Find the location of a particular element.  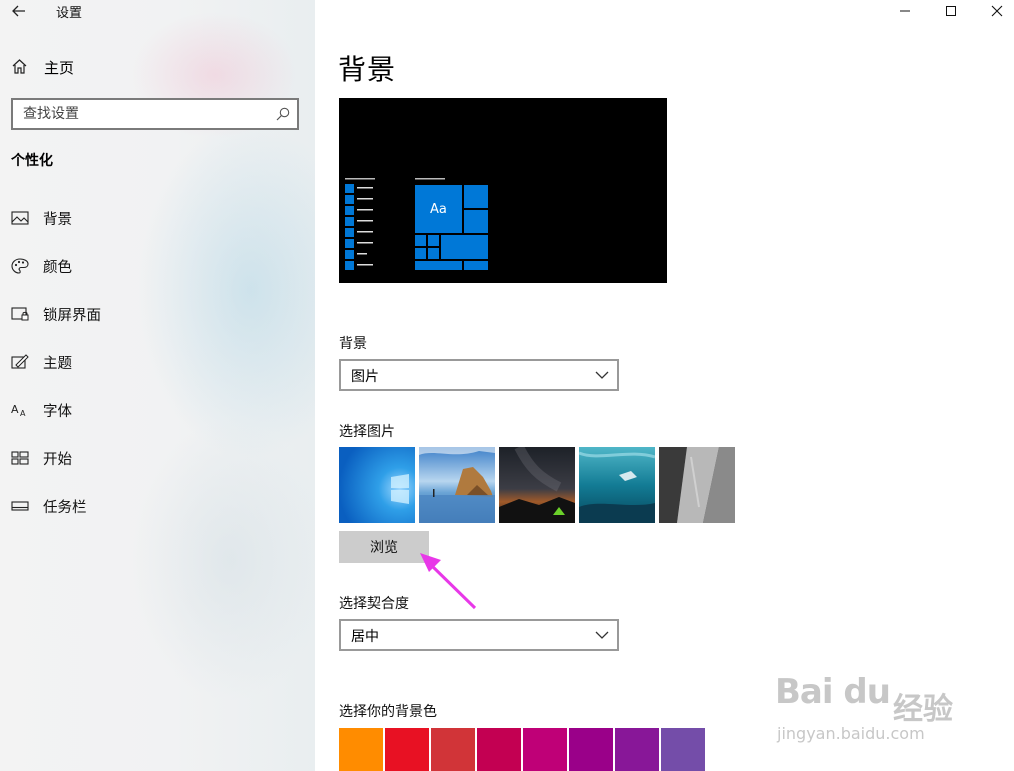

sidebar-item-label: 开始 is located at coordinates (57, 460).